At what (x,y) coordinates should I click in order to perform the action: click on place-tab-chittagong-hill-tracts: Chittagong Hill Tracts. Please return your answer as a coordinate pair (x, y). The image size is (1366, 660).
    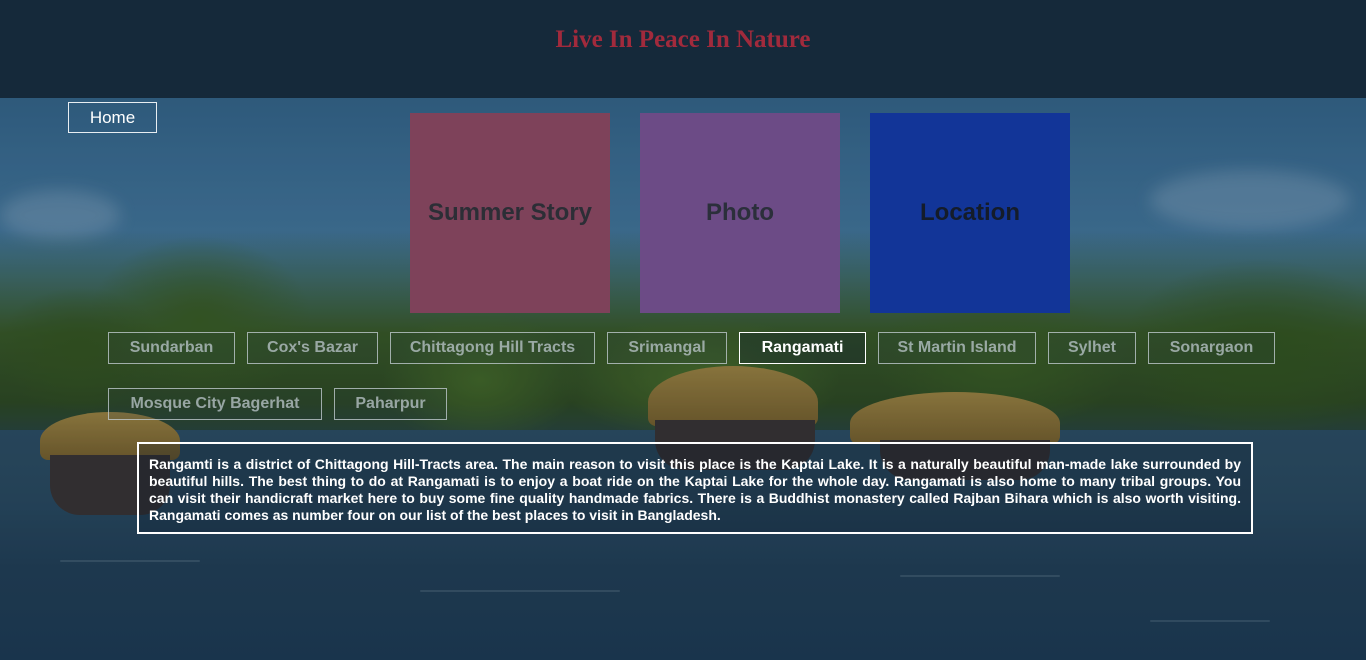
    Looking at the image, I should click on (492, 348).